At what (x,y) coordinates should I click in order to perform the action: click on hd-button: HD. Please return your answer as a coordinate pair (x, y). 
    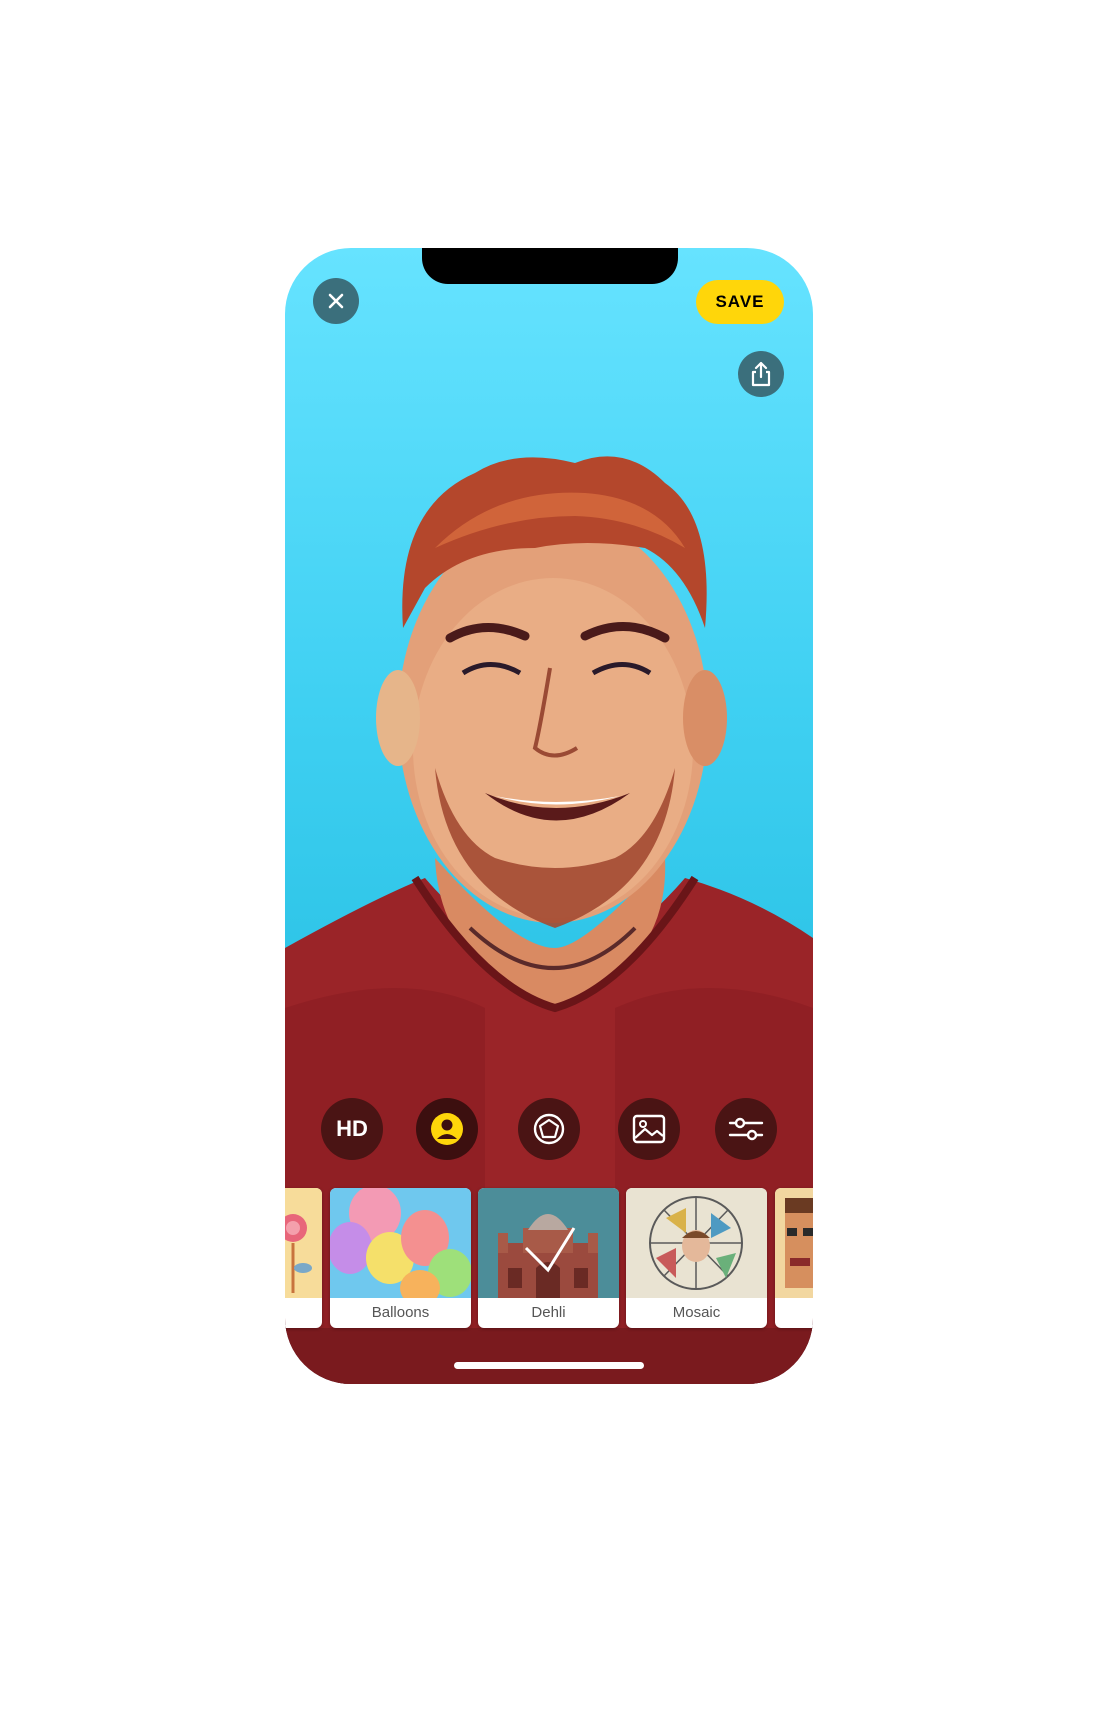
    Looking at the image, I should click on (352, 1129).